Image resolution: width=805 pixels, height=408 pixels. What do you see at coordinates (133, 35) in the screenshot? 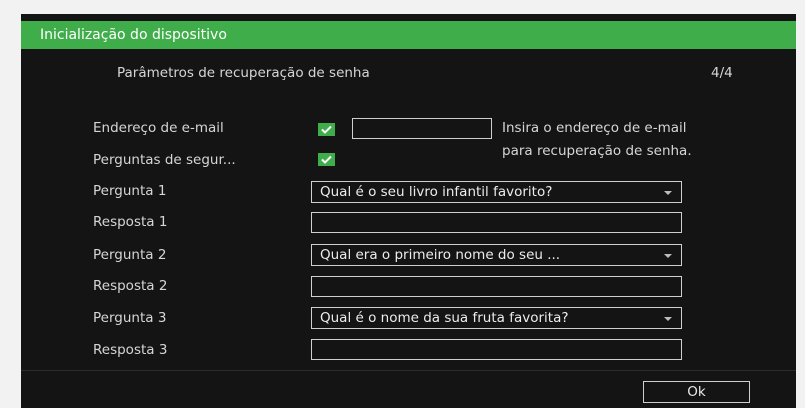
I see `dialog-title: Inicialização do dispositivo` at bounding box center [133, 35].